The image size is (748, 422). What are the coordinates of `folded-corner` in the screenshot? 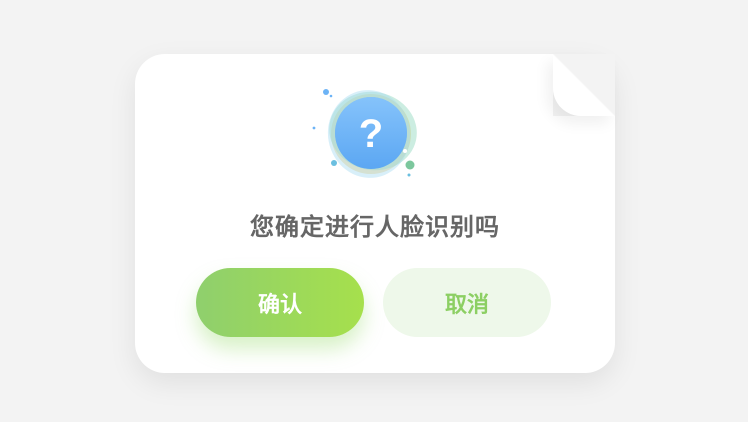 It's located at (584, 85).